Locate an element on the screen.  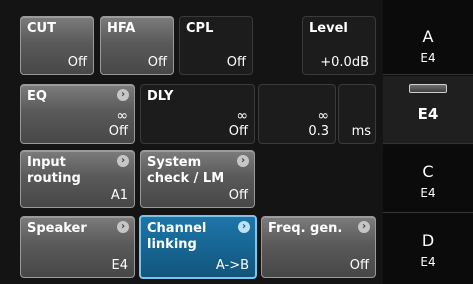
cpl-button: CPL Off is located at coordinates (216, 45).